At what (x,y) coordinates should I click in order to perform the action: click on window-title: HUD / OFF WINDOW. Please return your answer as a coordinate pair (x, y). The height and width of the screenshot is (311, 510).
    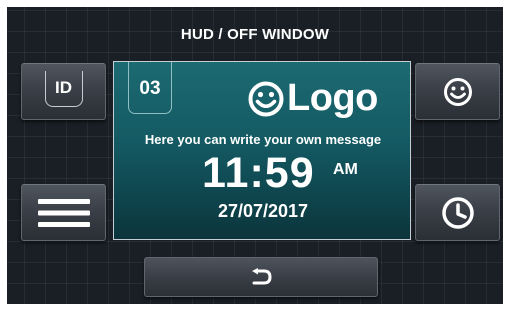
    Looking at the image, I should click on (255, 34).